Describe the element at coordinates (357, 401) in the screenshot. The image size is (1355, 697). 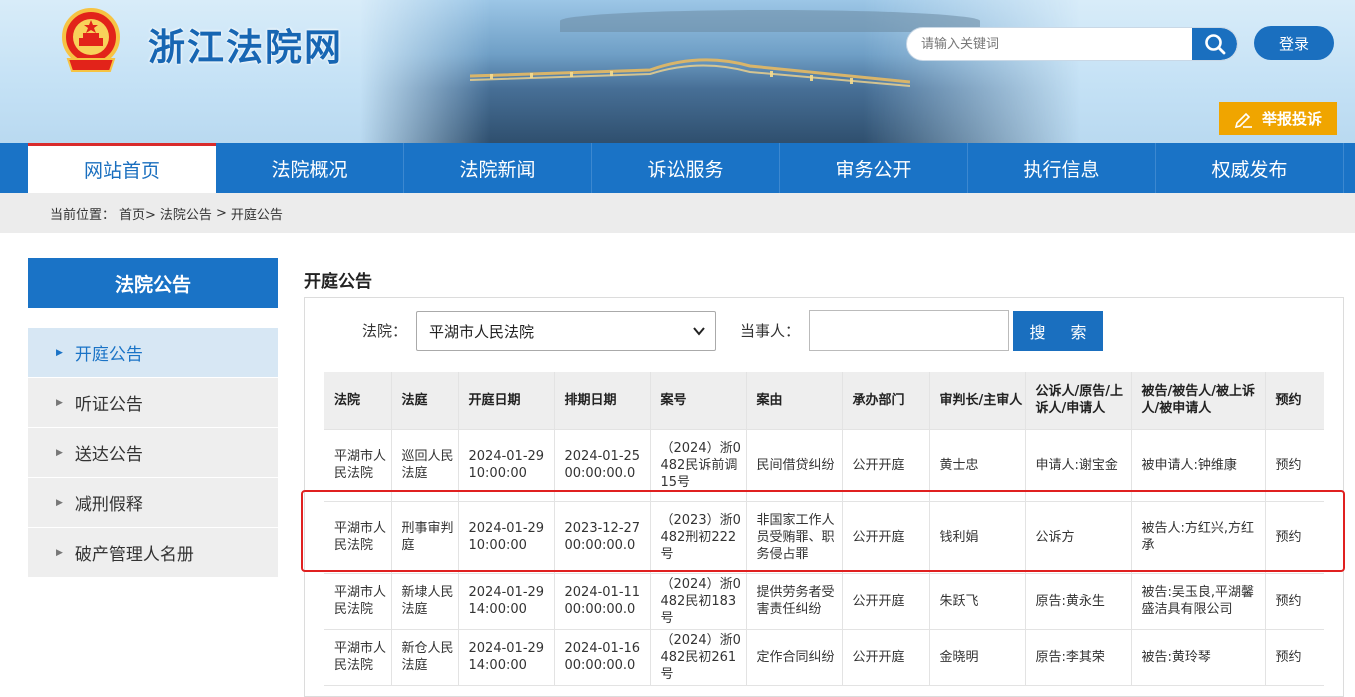
I see `column-header: 法院` at that location.